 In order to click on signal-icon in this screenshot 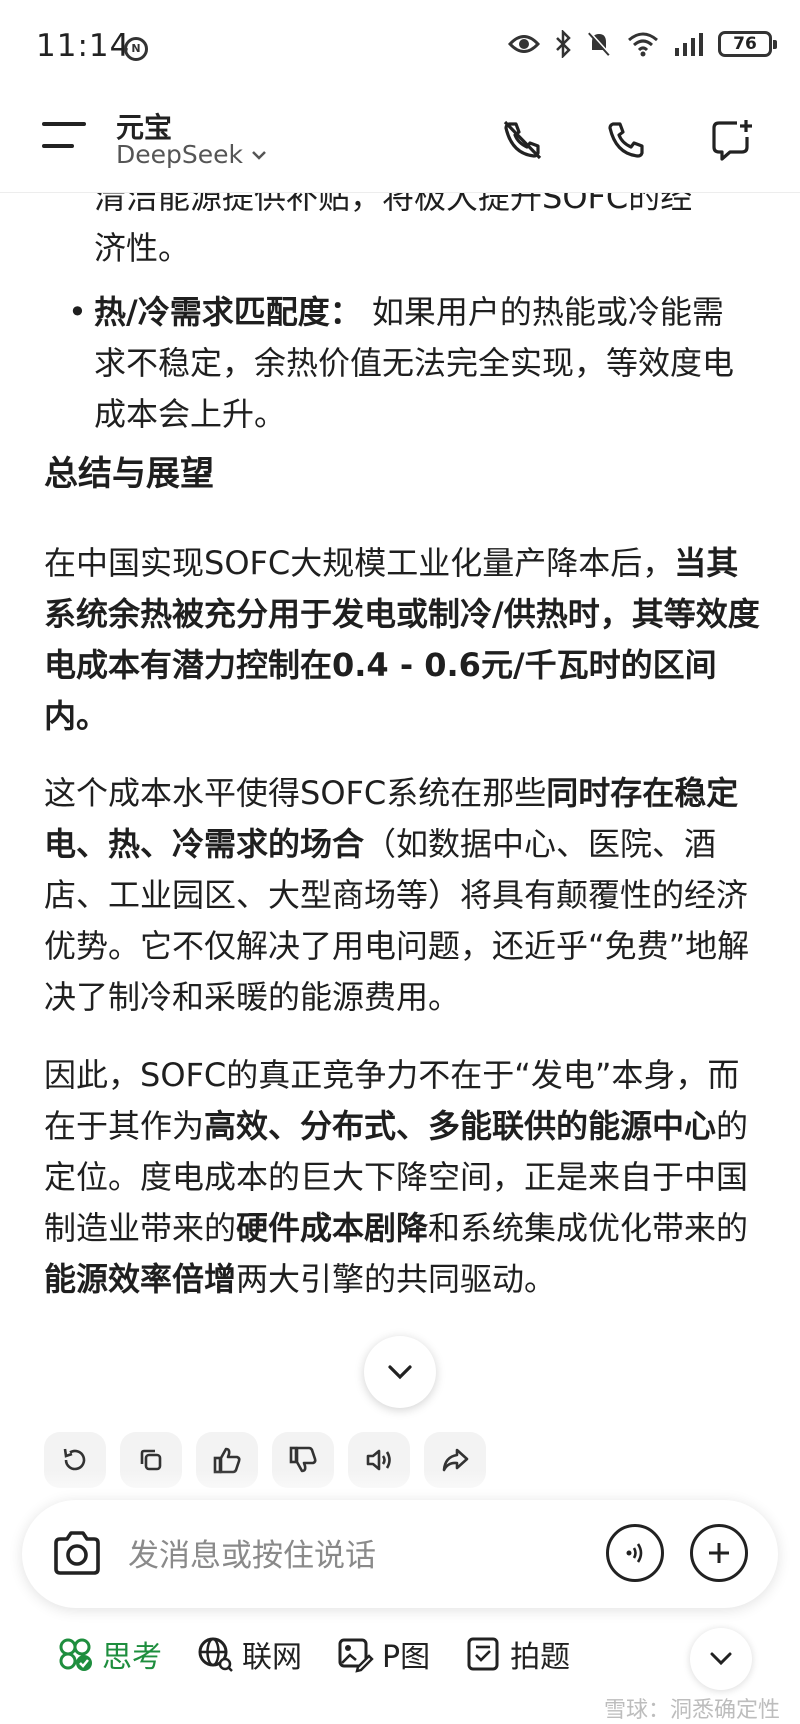, I will do `click(689, 44)`.